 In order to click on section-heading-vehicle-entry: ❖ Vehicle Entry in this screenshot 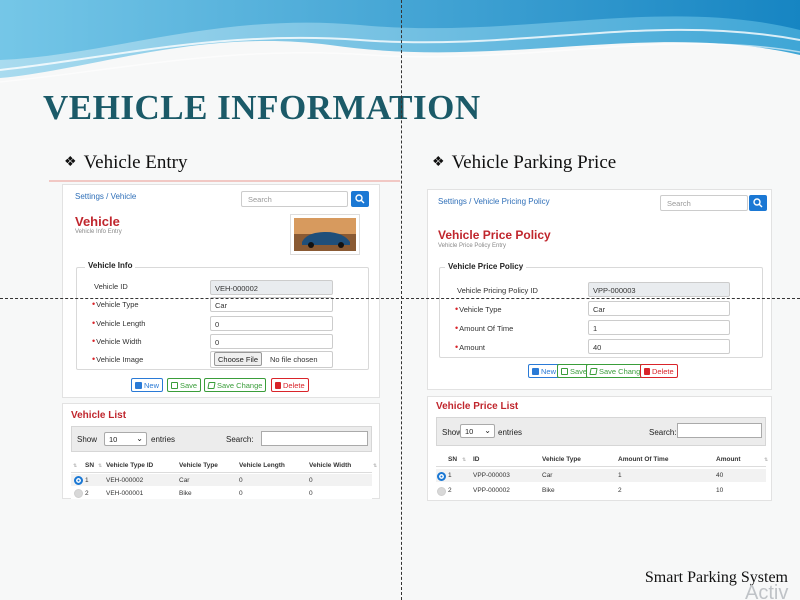, I will do `click(126, 163)`.